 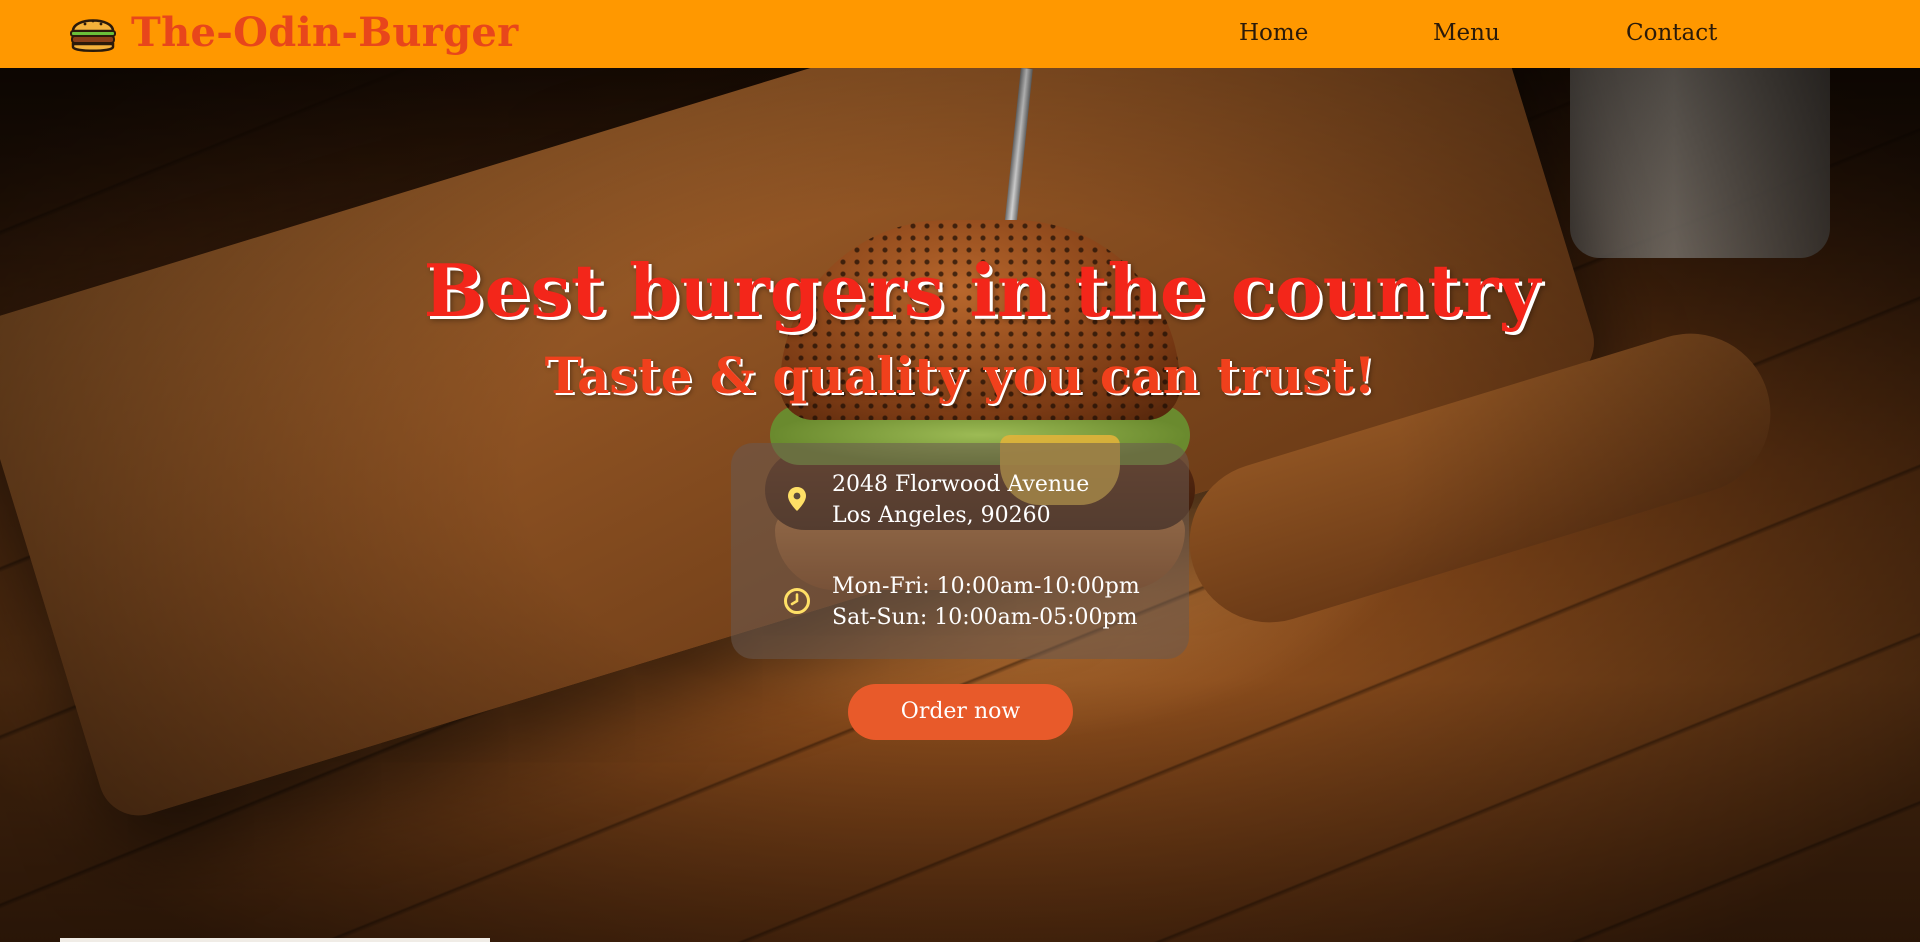 I want to click on hours-weekend: Sat-Sun: 10:00am-05:00pm, so click(x=985, y=617).